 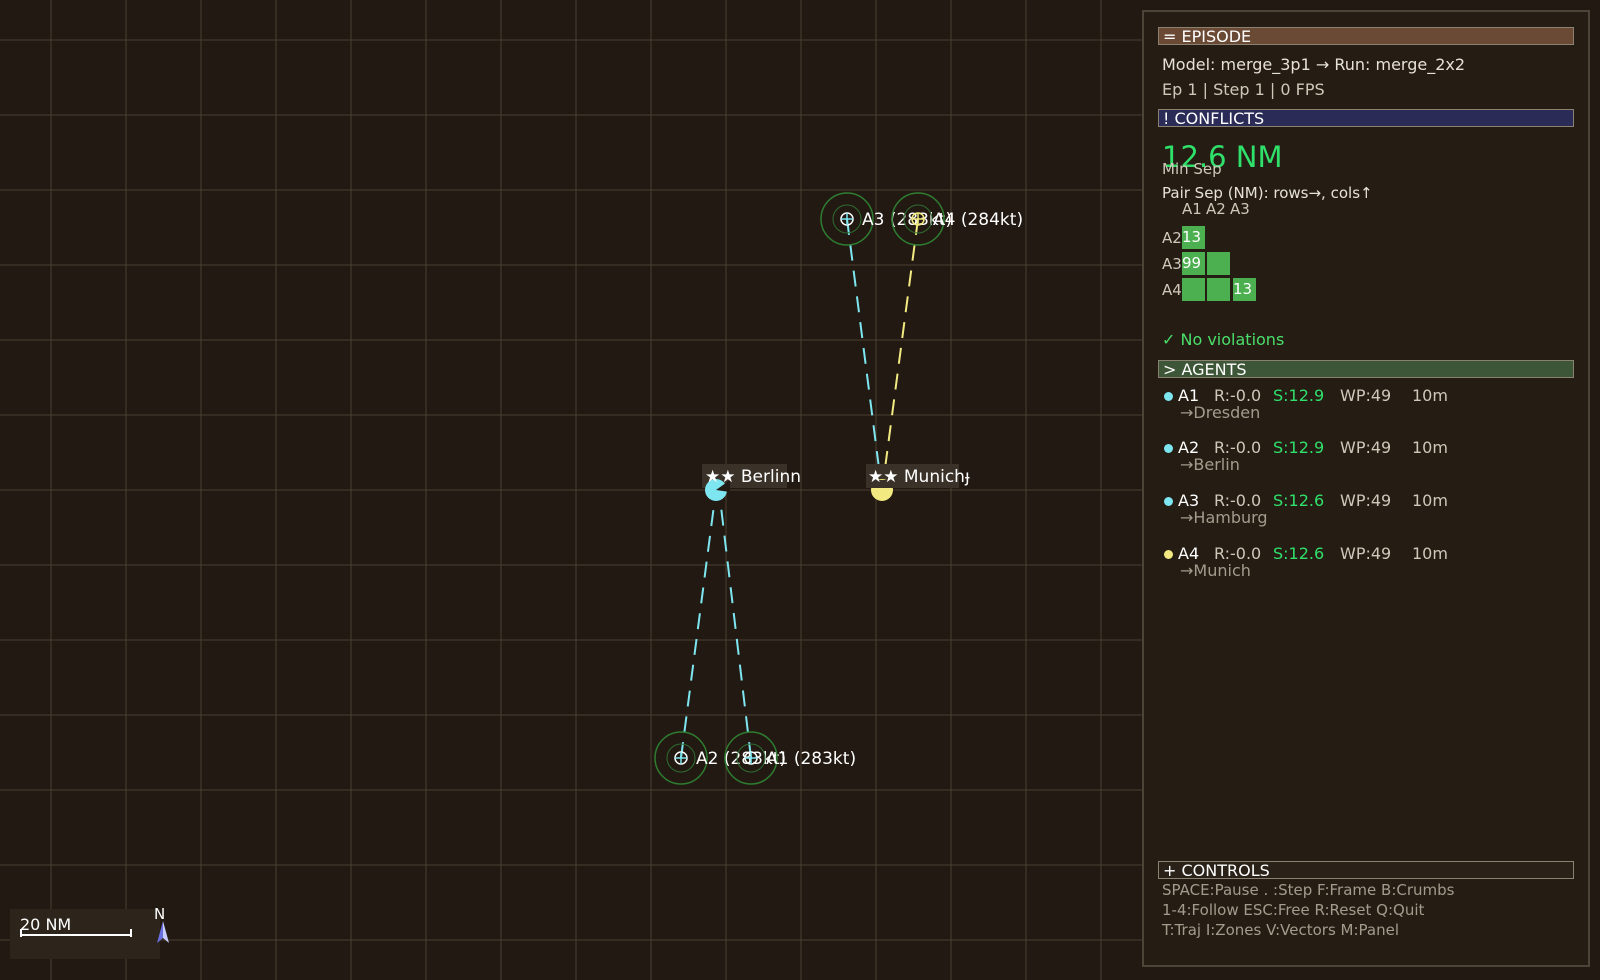 I want to click on city-munich: ★★ Munichɟ, so click(x=918, y=482).